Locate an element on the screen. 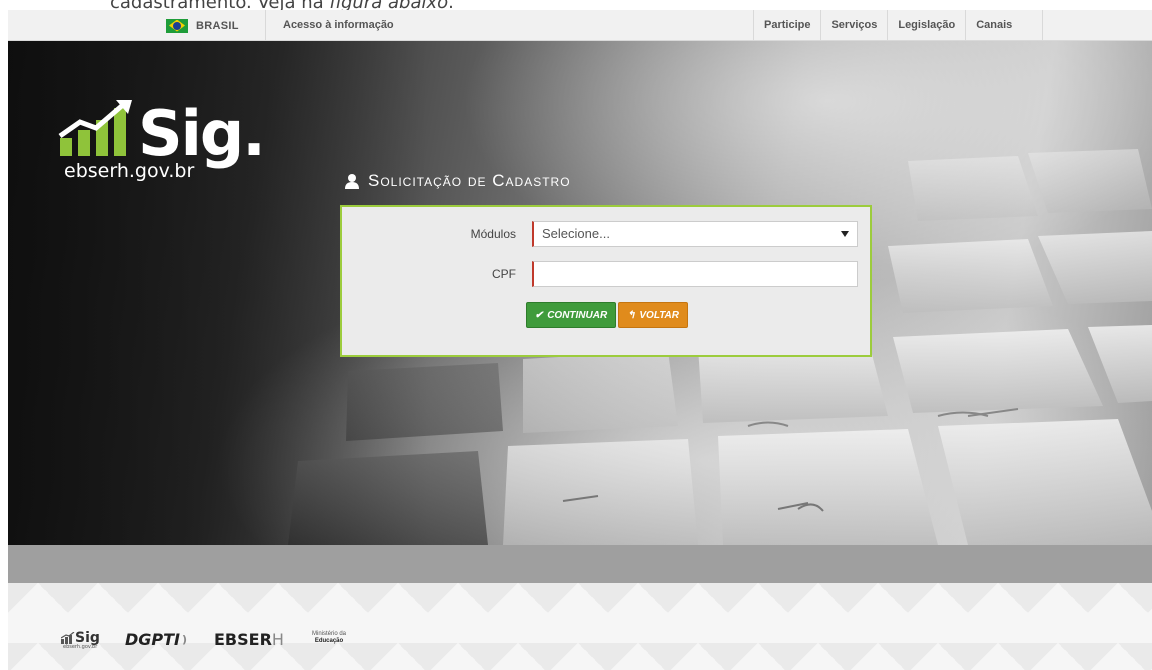  gov-links: Participe Serviços Legislação Canais is located at coordinates (898, 25).